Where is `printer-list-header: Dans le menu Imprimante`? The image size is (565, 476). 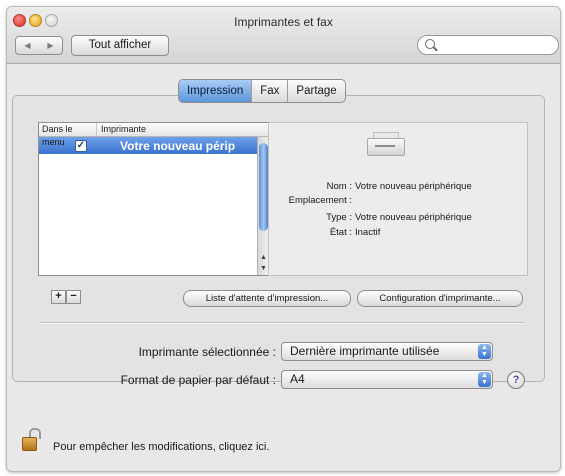
printer-list-header: Dans le menu Imprimante is located at coordinates (154, 135).